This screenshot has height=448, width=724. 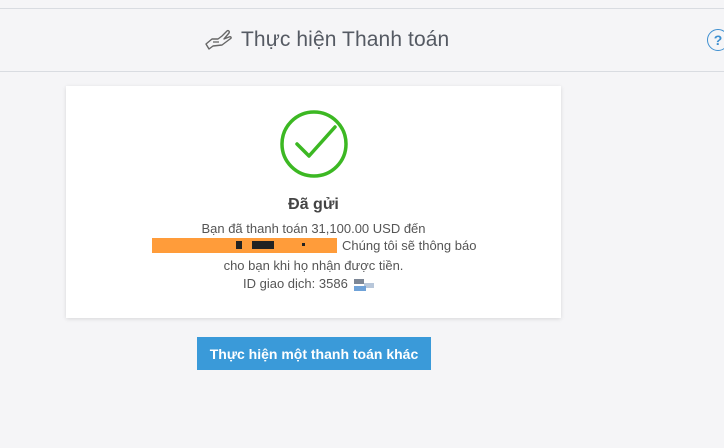 What do you see at coordinates (313, 228) in the screenshot?
I see `payment-amount-text: Bạn đã thanh toán 31,100.00 USD đến` at bounding box center [313, 228].